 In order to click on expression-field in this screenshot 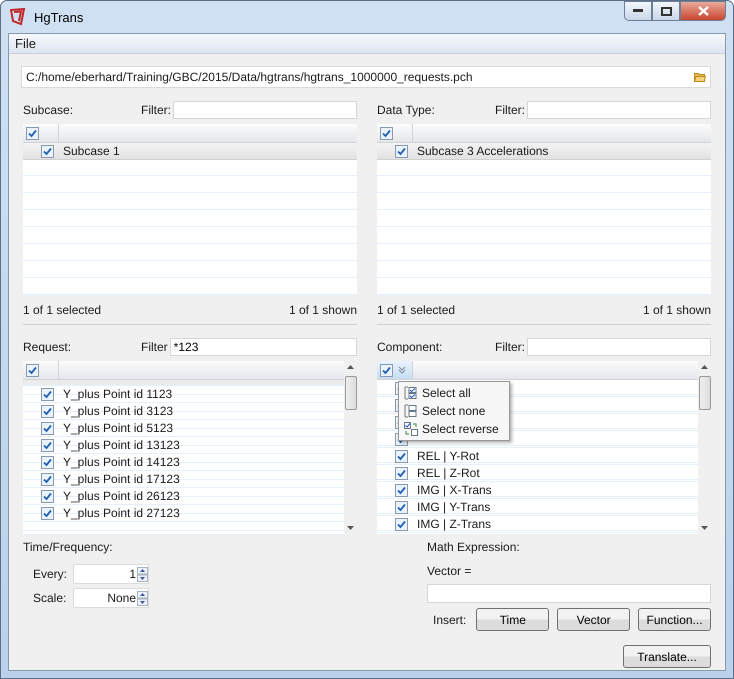, I will do `click(569, 593)`.